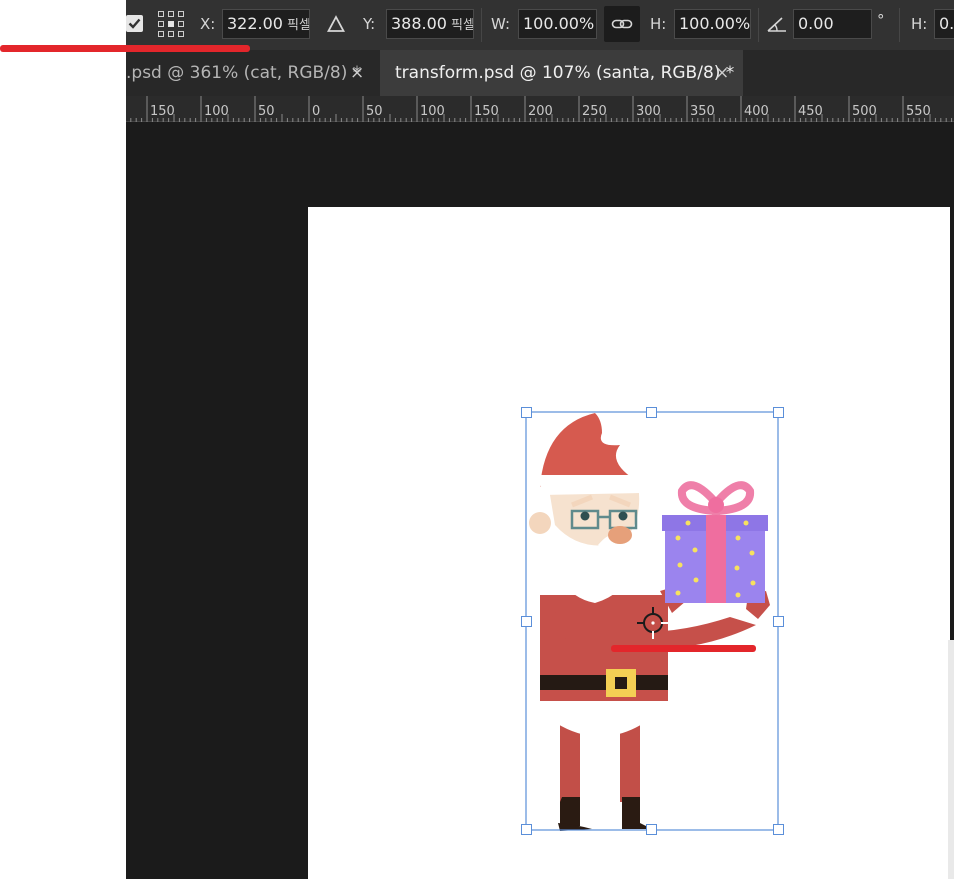  I want to click on transform-handle-right, so click(778, 621).